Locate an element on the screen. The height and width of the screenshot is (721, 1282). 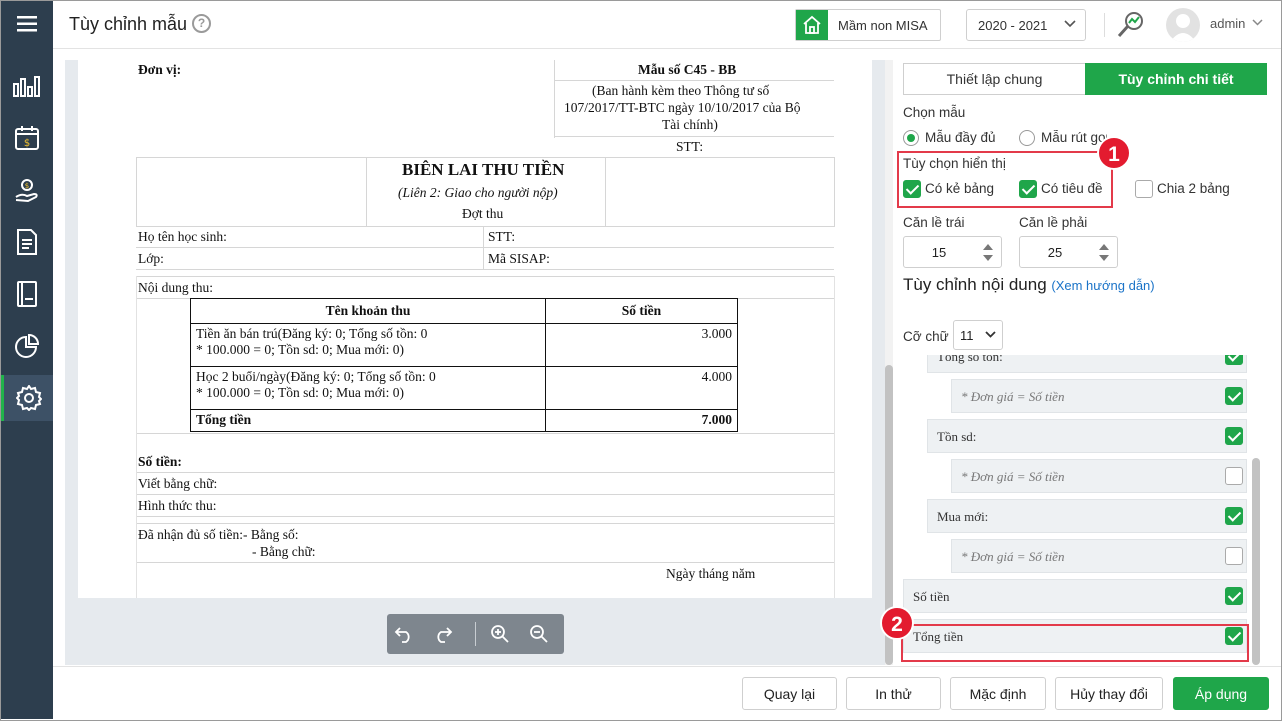
chart-bar-icon is located at coordinates (26, 86).